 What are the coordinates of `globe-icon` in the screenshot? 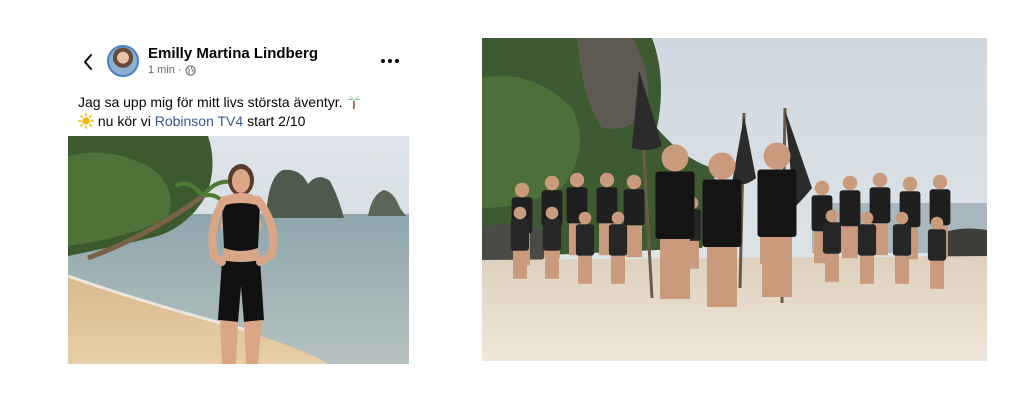 It's located at (190, 70).